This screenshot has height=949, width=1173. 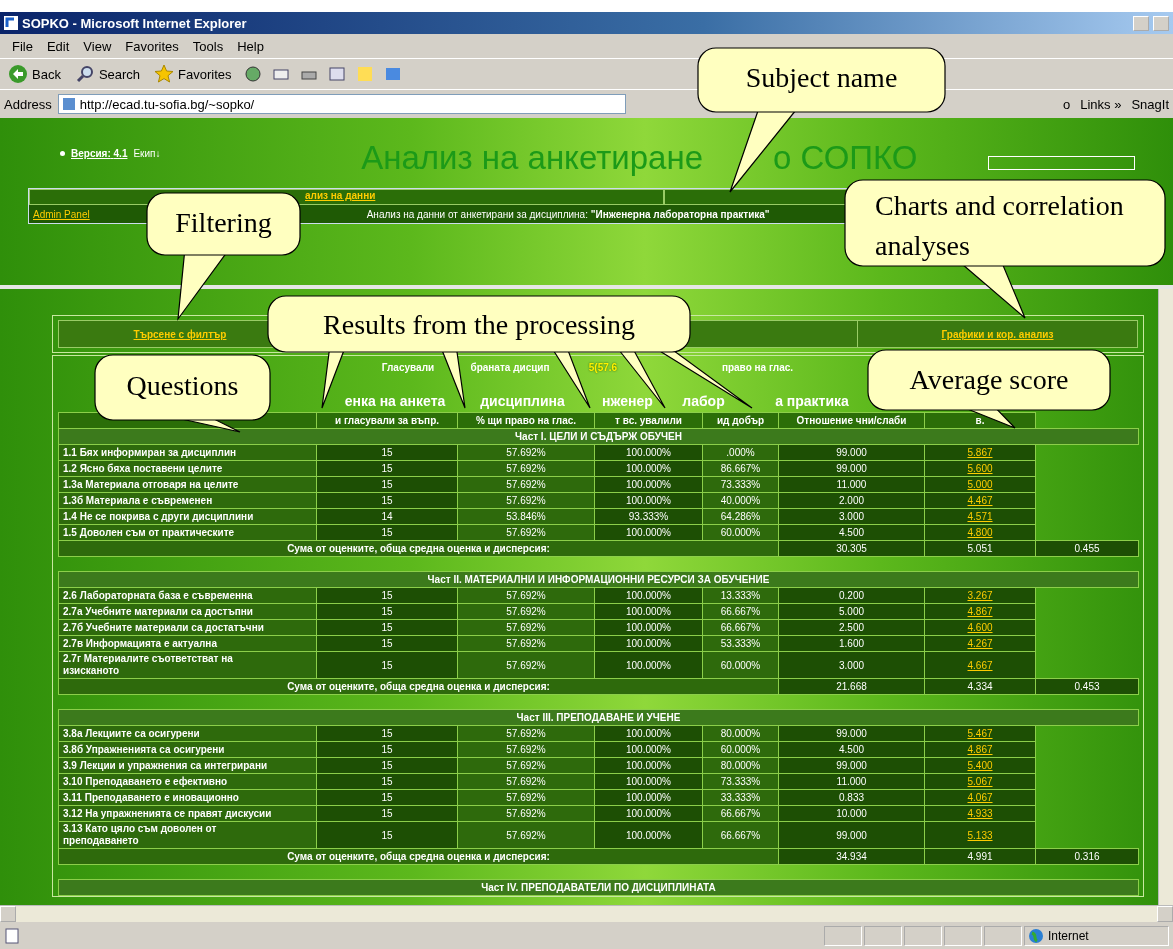 What do you see at coordinates (980, 516) in the screenshot?
I see `average-score-link: 4.571` at bounding box center [980, 516].